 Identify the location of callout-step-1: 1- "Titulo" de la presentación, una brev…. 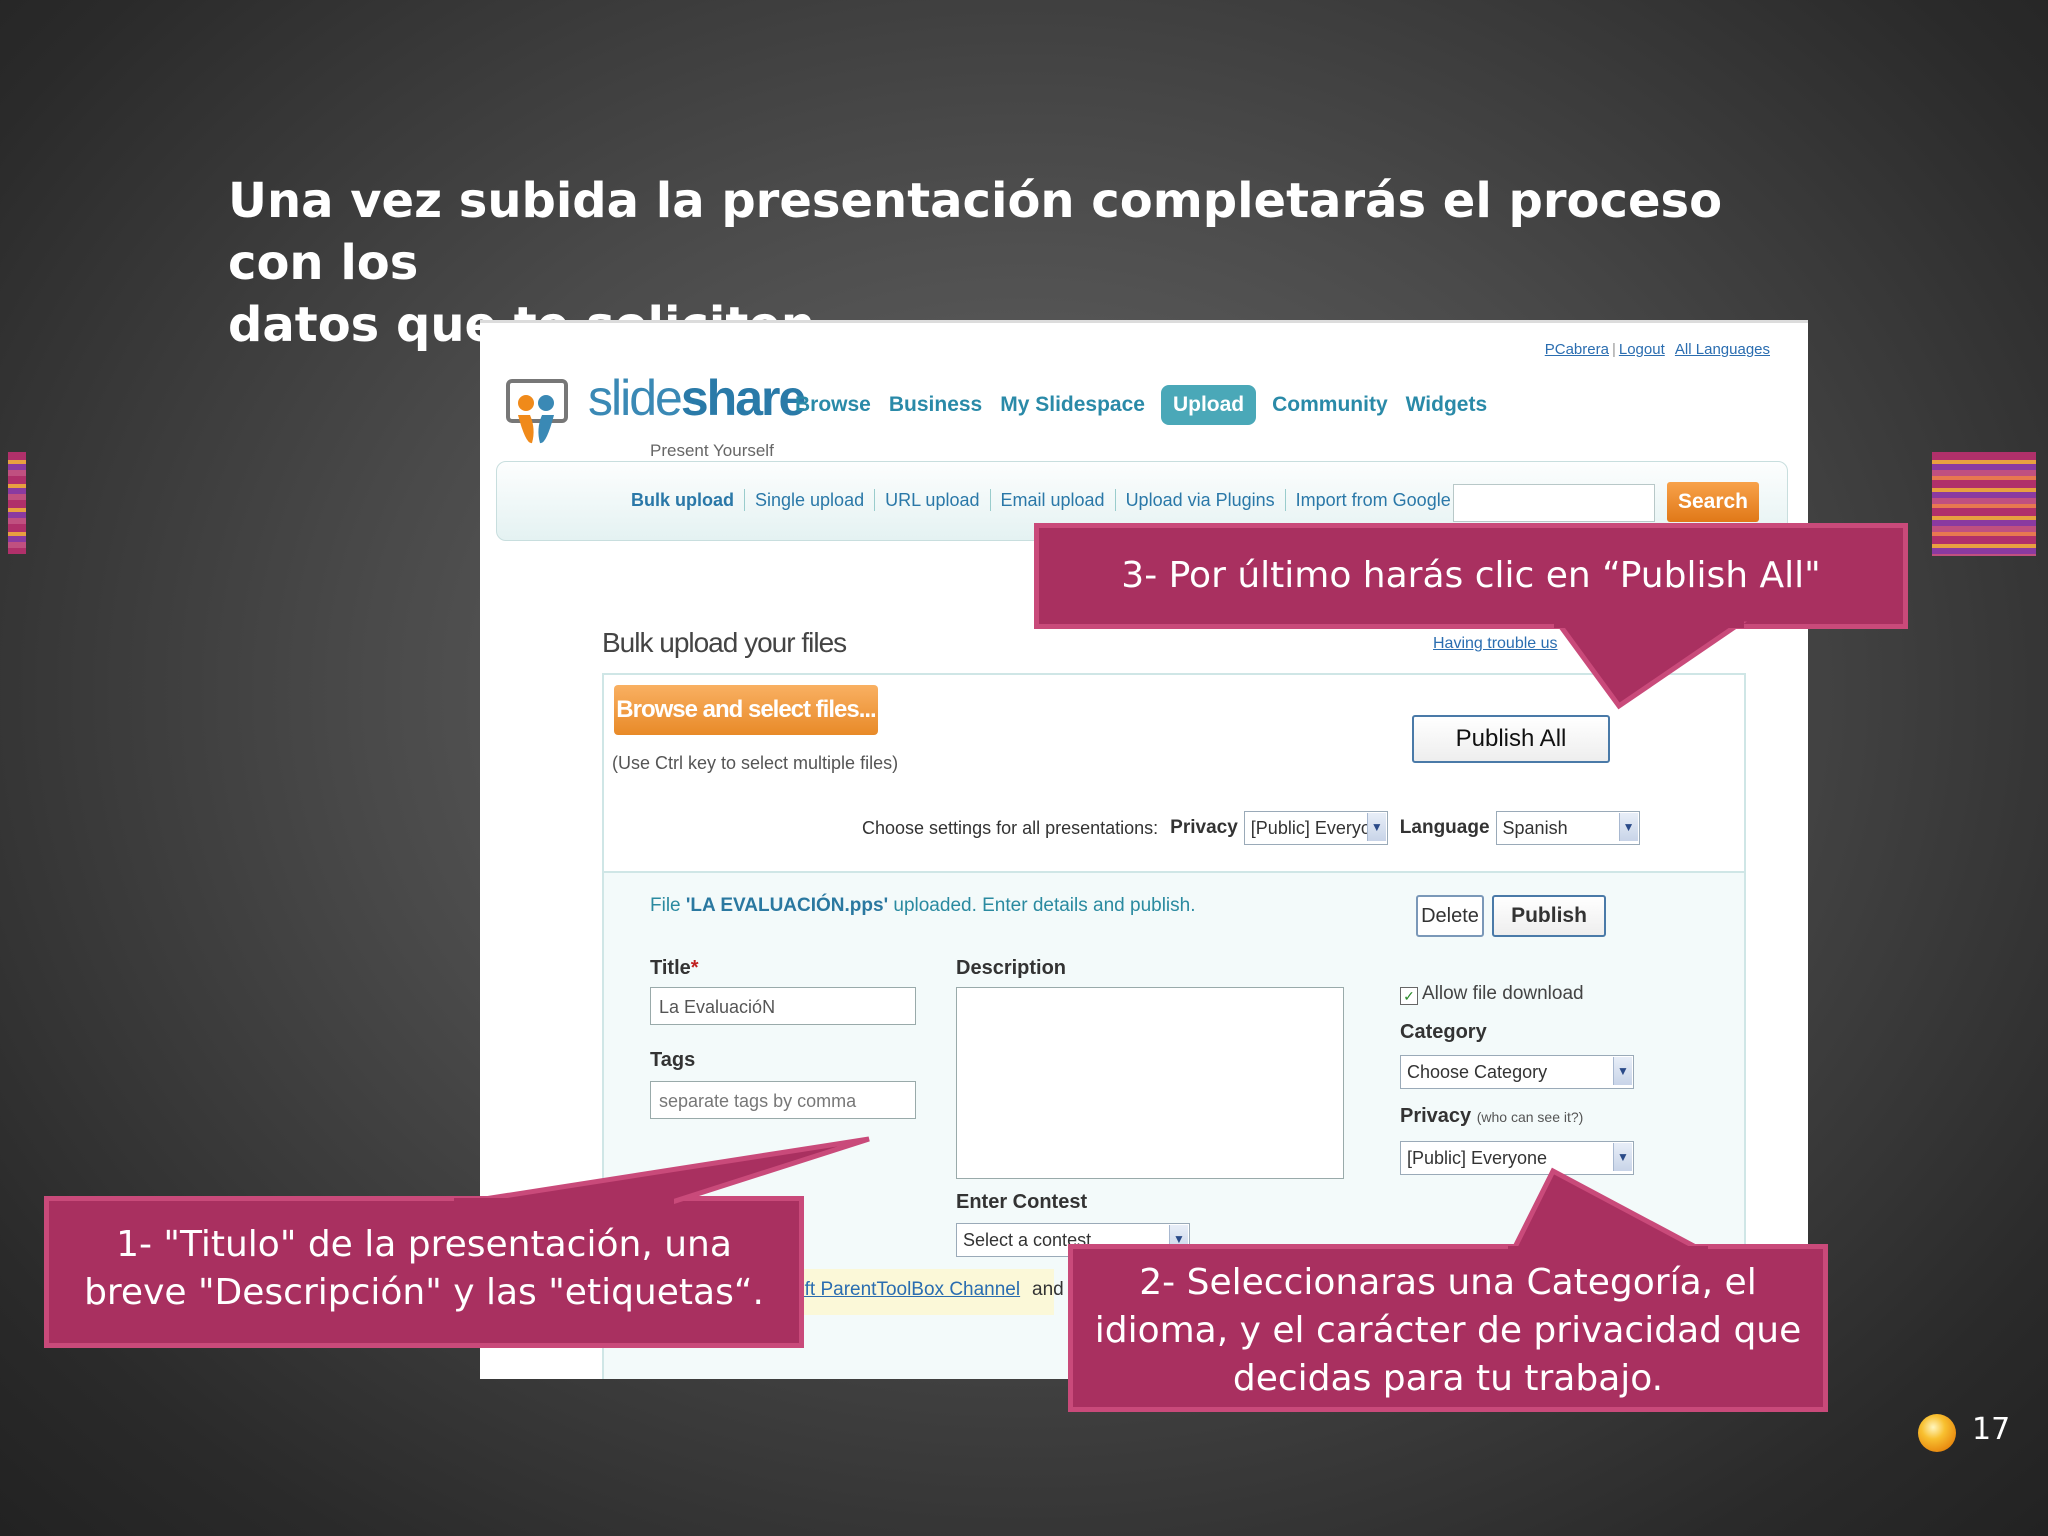
(457, 1242).